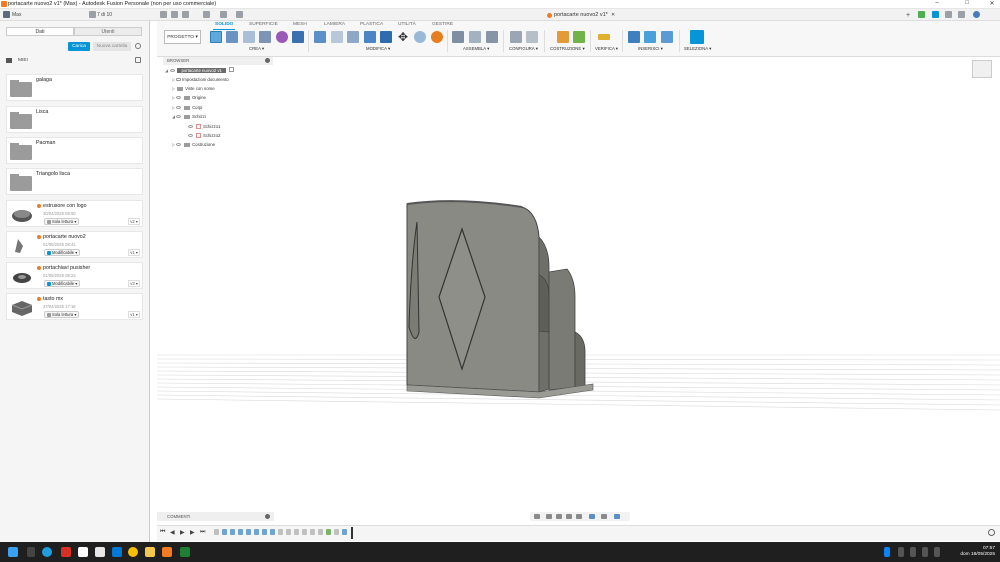 Image resolution: width=1000 pixels, height=562 pixels. I want to click on shell-icon, so click(370, 37).